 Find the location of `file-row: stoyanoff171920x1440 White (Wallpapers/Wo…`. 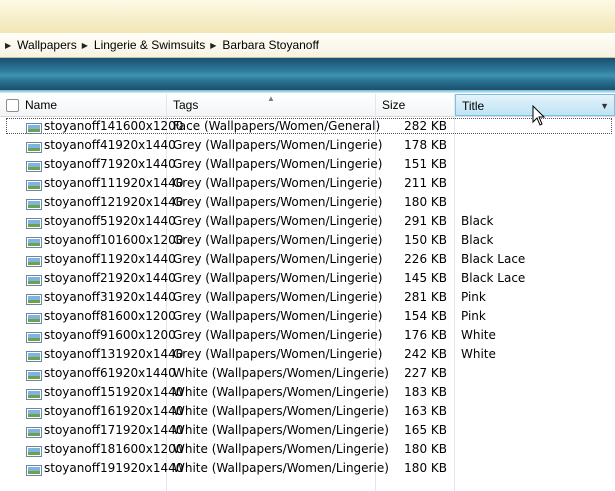

file-row: stoyanoff171920x1440 White (Wallpapers/Wo… is located at coordinates (307, 430).